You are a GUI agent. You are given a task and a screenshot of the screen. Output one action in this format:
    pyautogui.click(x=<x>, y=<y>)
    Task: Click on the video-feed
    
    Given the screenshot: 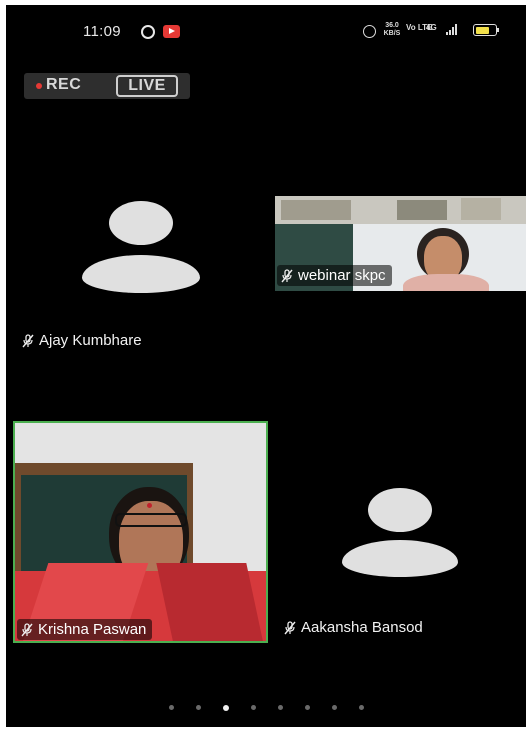 What is the action you would take?
    pyautogui.click(x=140, y=532)
    